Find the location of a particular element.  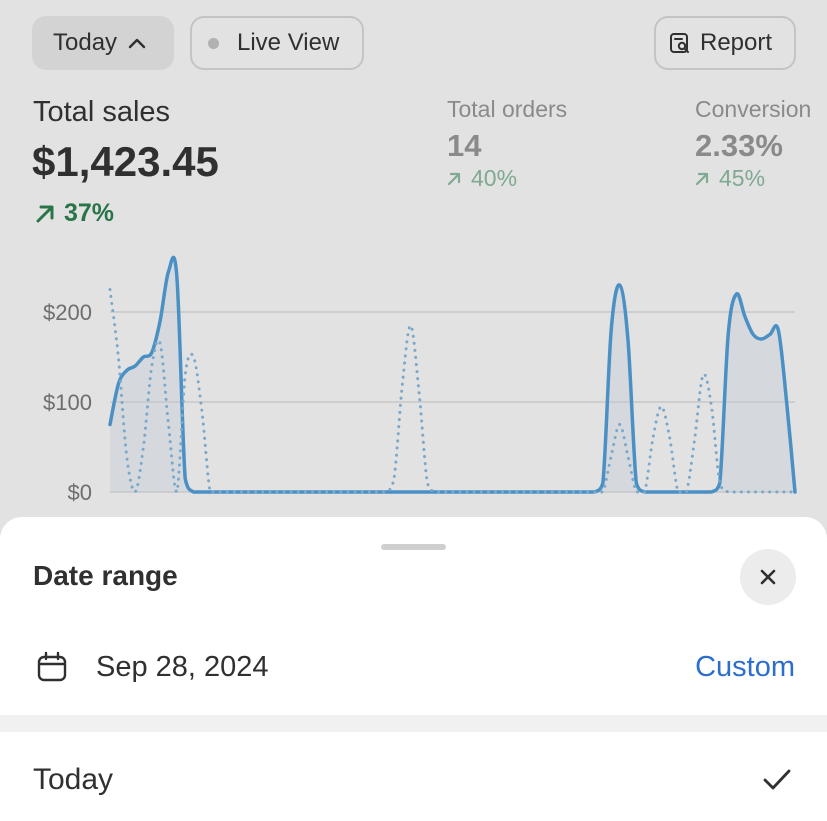

total-orders-trend: 40% is located at coordinates (482, 178).